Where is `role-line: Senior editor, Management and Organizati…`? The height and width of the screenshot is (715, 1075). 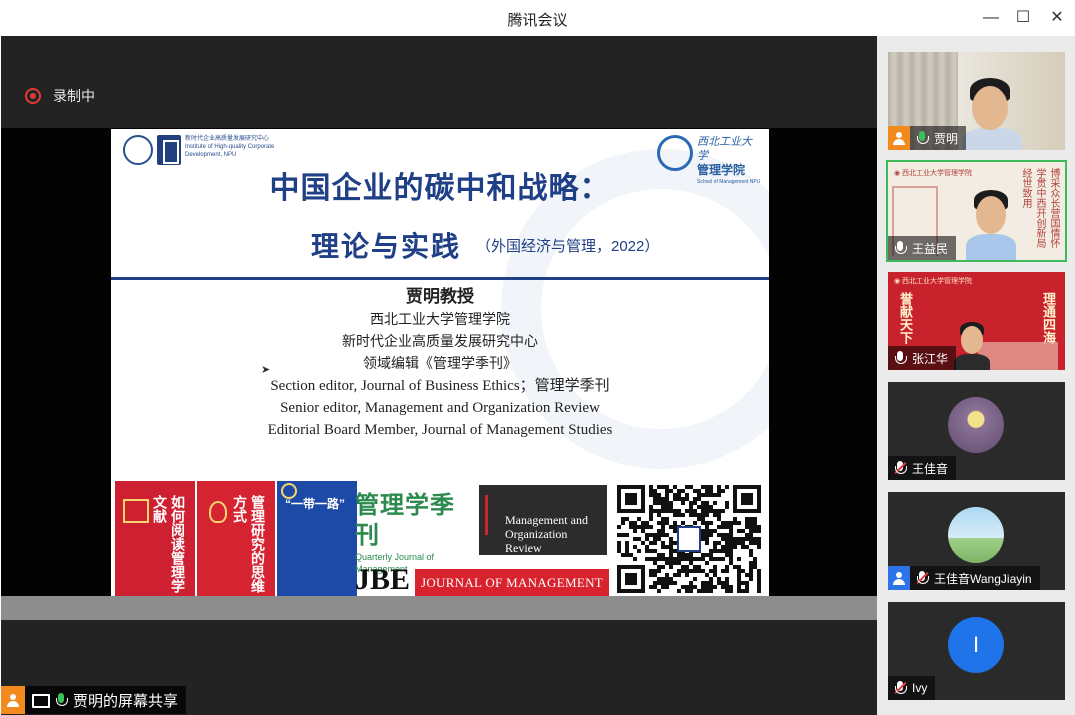 role-line: Senior editor, Management and Organizati… is located at coordinates (440, 408).